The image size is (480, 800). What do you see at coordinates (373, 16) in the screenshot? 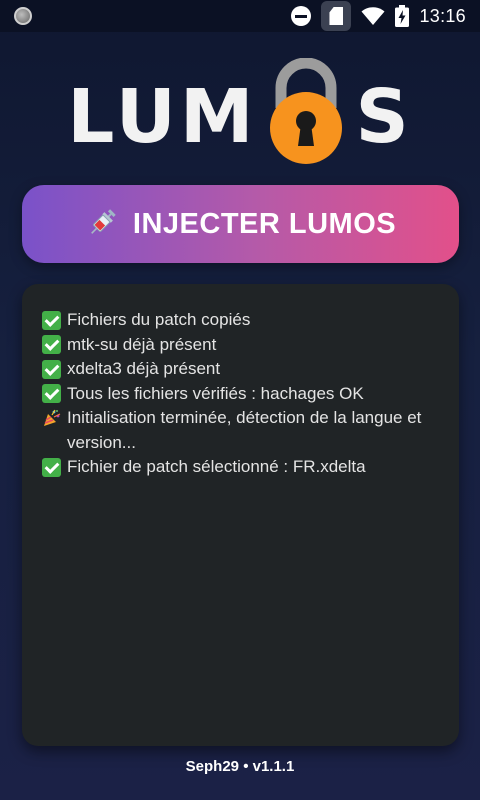
I see `wifi-icon` at bounding box center [373, 16].